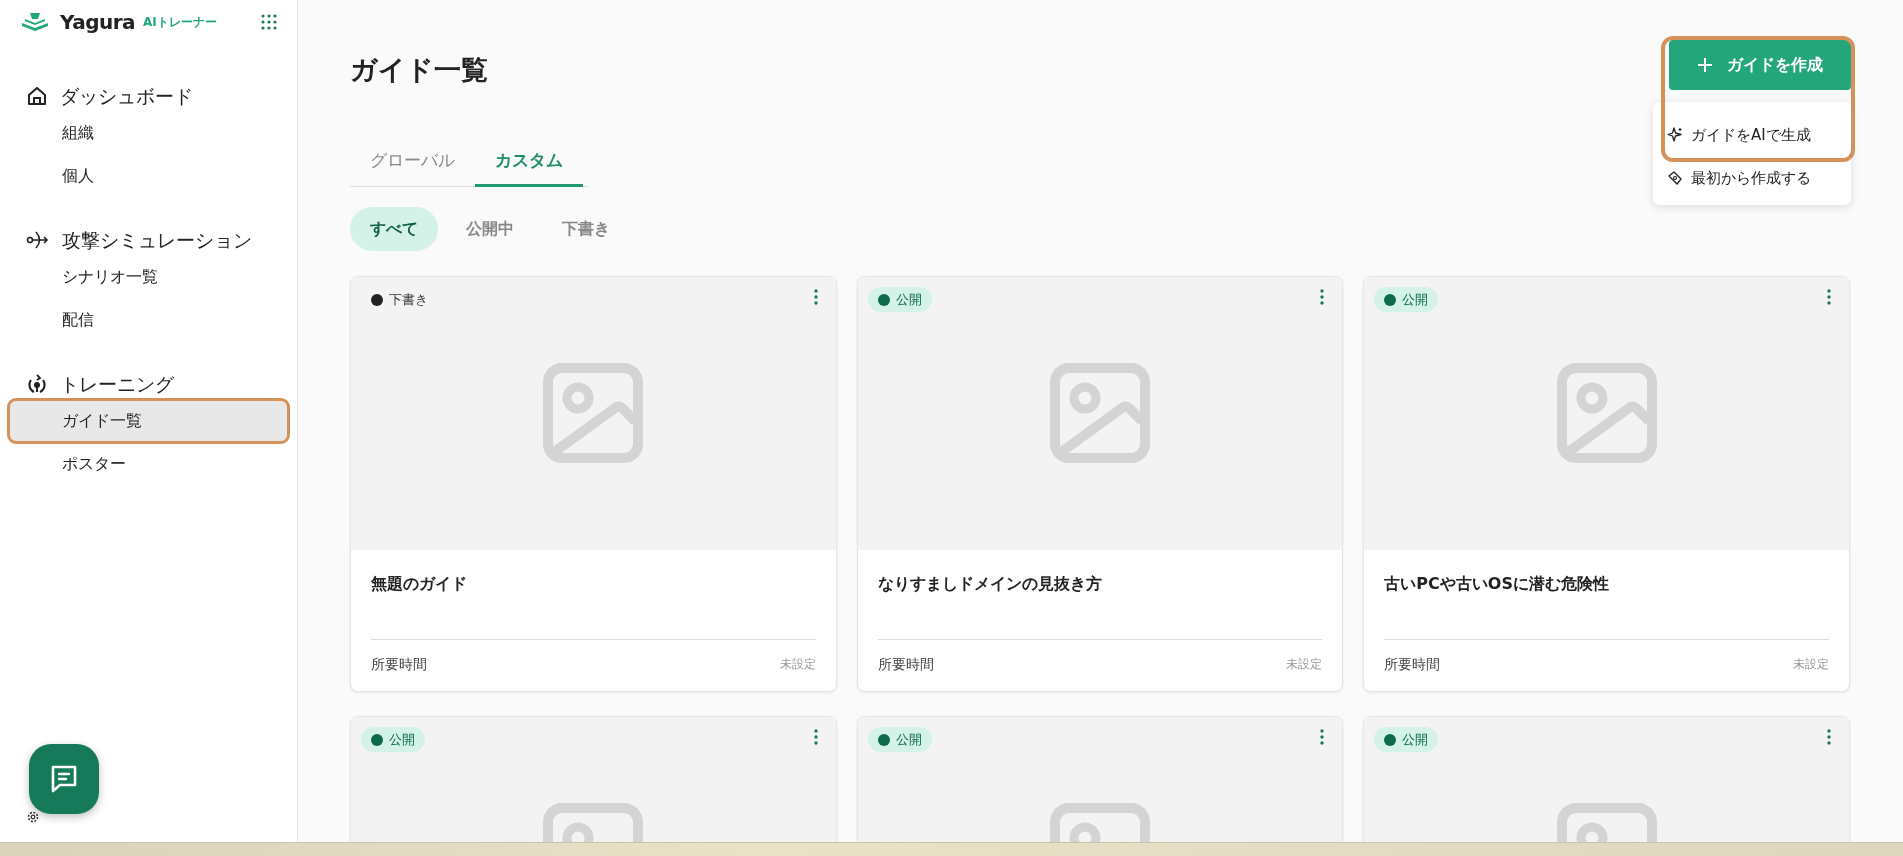 This screenshot has height=856, width=1903. What do you see at coordinates (1675, 177) in the screenshot?
I see `pen-icon` at bounding box center [1675, 177].